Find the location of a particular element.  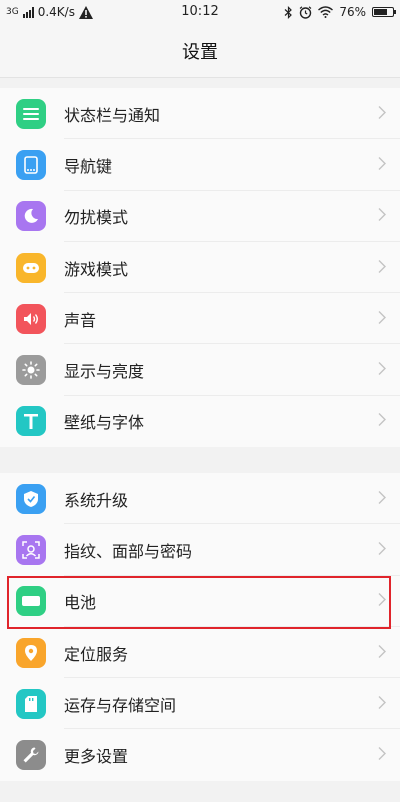

sun-icon is located at coordinates (31, 370).